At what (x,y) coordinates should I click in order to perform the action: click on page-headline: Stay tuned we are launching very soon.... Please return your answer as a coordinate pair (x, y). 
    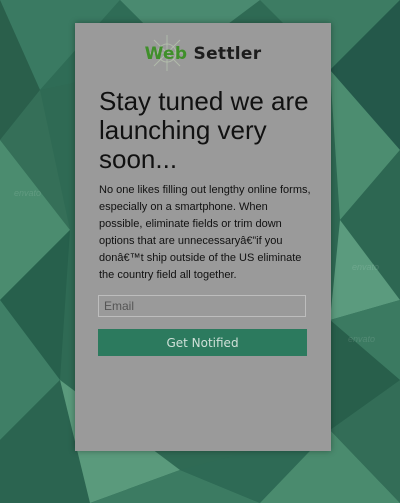
    Looking at the image, I should click on (204, 130).